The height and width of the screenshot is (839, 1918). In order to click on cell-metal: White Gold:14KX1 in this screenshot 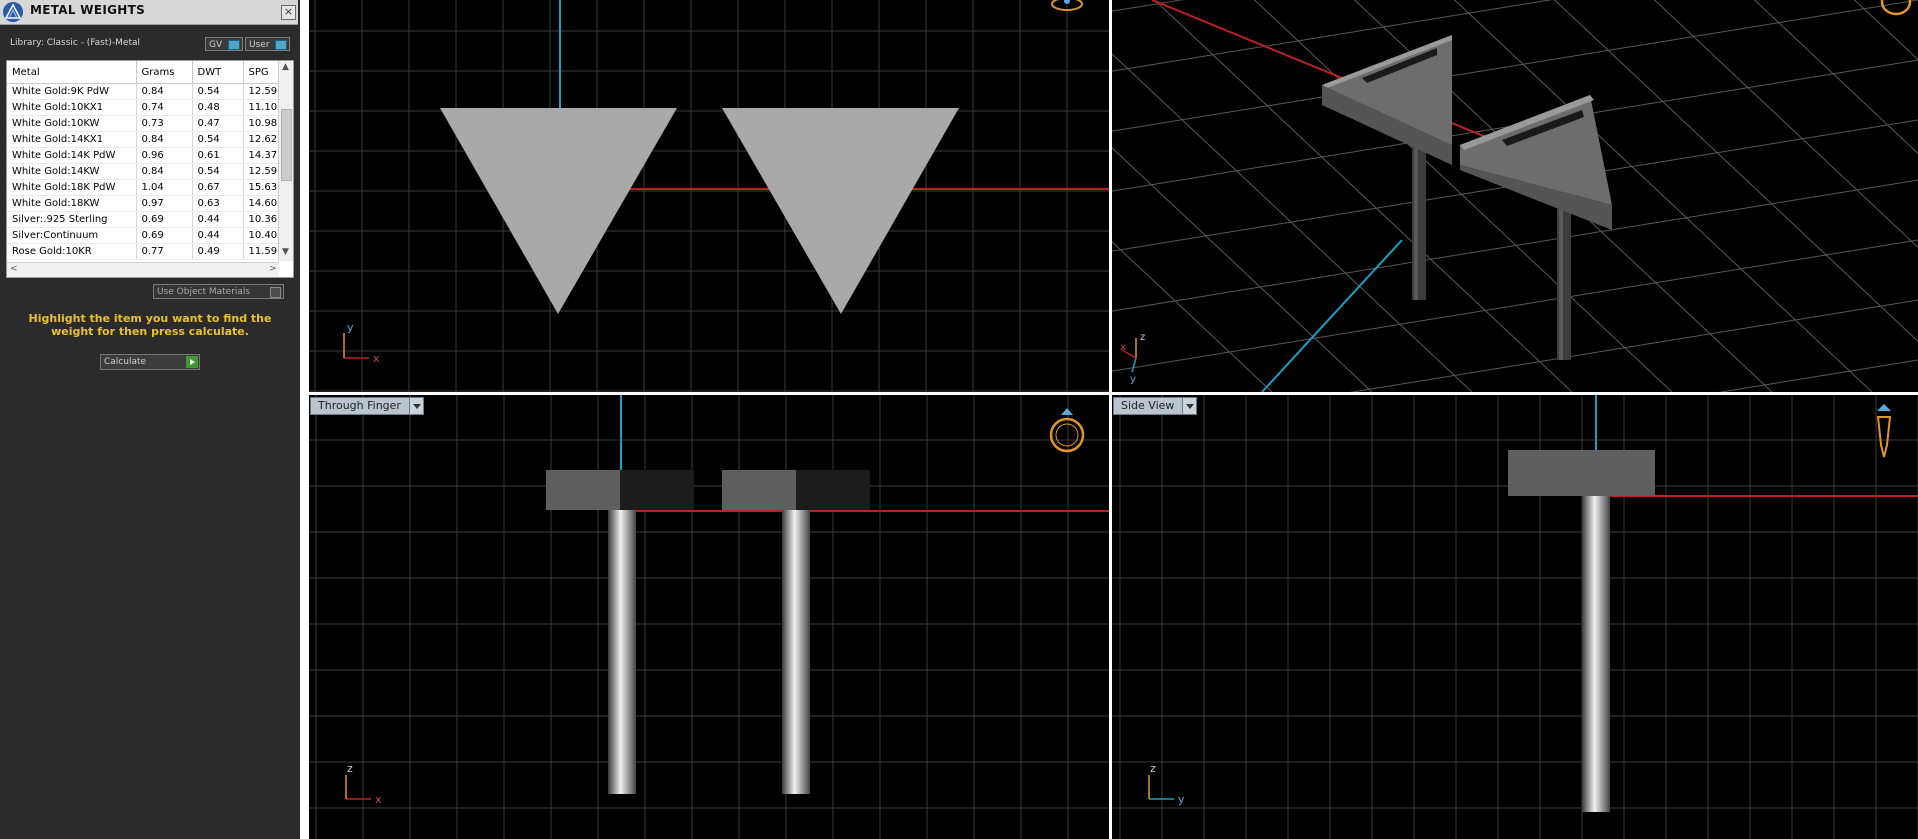, I will do `click(72, 139)`.